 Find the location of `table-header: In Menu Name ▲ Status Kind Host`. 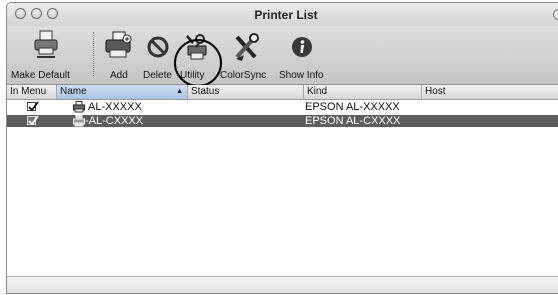

table-header: In Menu Name ▲ Status Kind Host is located at coordinates (282, 92).